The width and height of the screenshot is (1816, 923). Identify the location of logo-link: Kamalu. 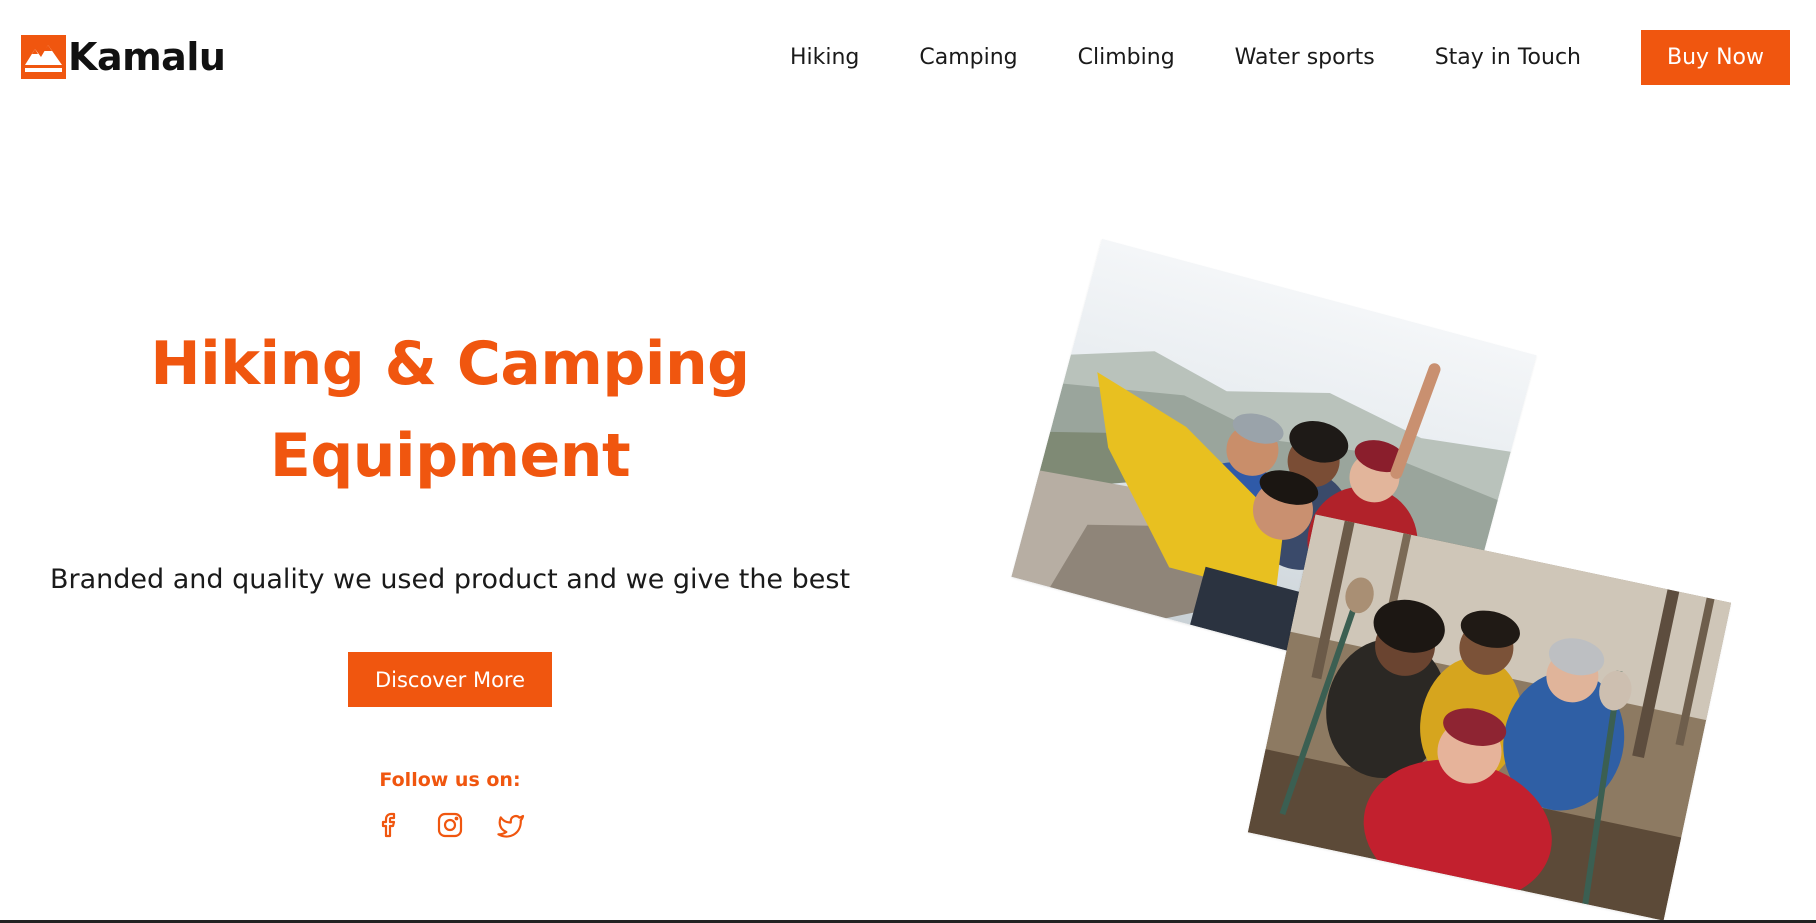
(123, 57).